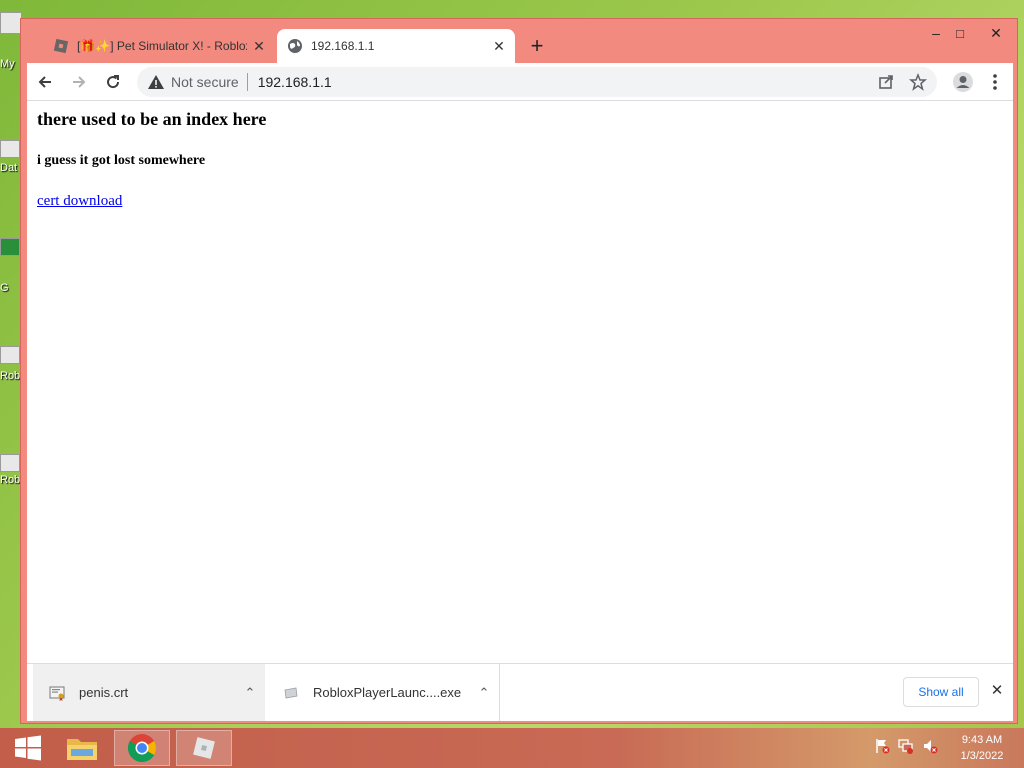 This screenshot has width=1024, height=768. Describe the element at coordinates (9, 168) in the screenshot. I see `desktop-icon-label: Dat` at that location.